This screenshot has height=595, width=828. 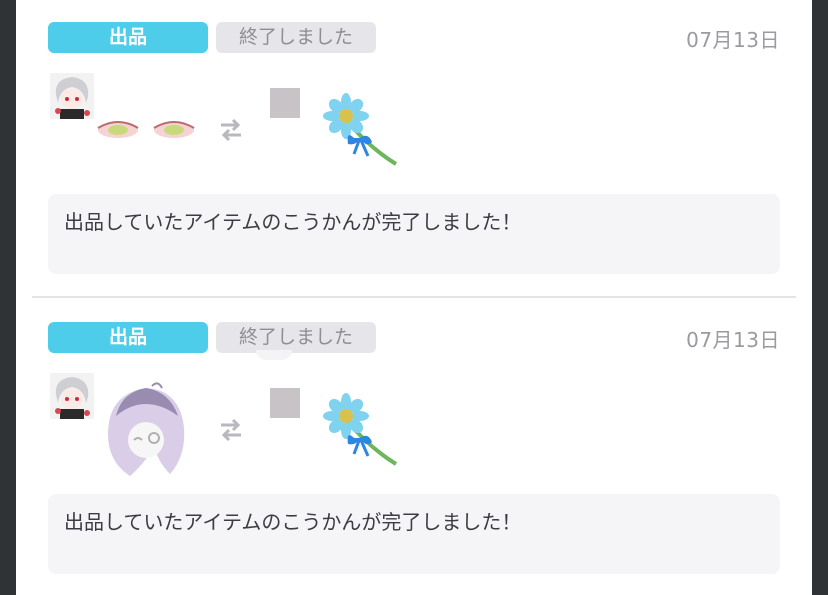 I want to click on entry-divider, so click(x=414, y=297).